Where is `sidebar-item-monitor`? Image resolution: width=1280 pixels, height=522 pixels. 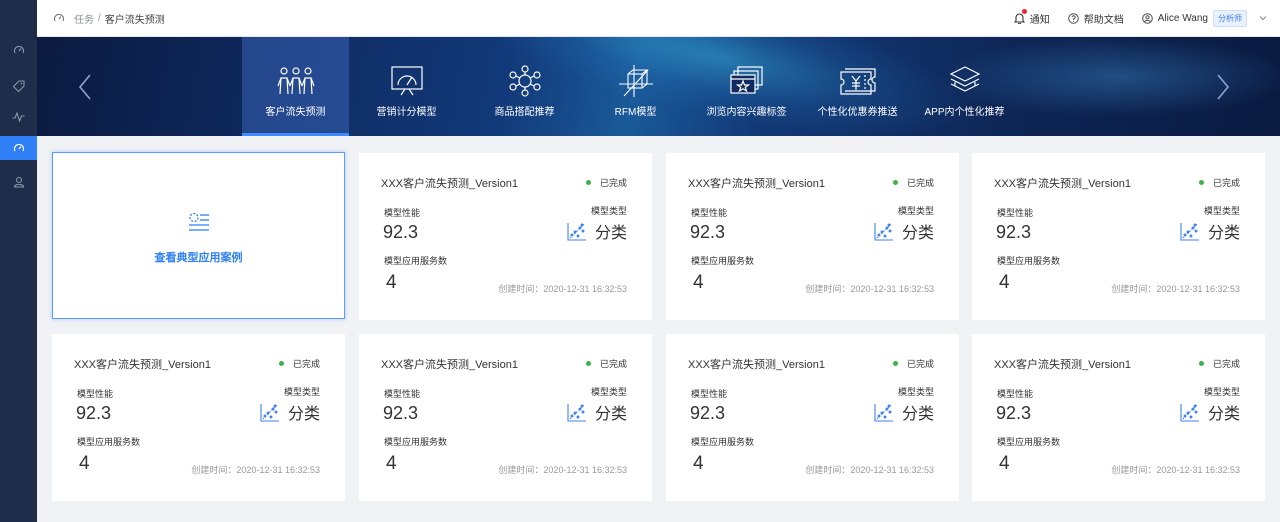 sidebar-item-monitor is located at coordinates (18, 117).